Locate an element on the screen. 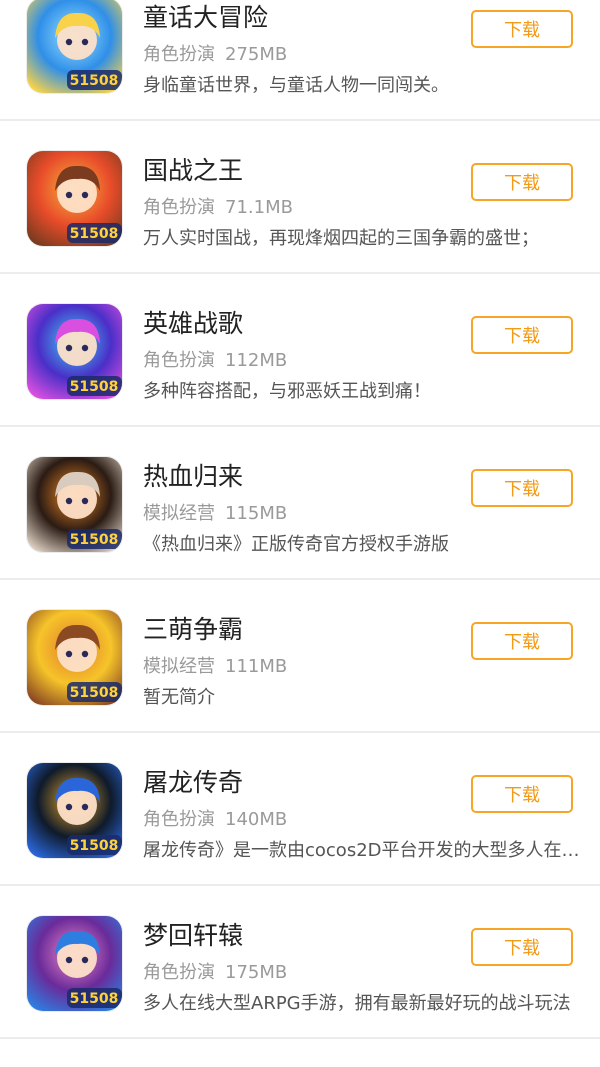 The height and width of the screenshot is (1067, 600). golden-dragon-icon: 51508 is located at coordinates (74, 810).